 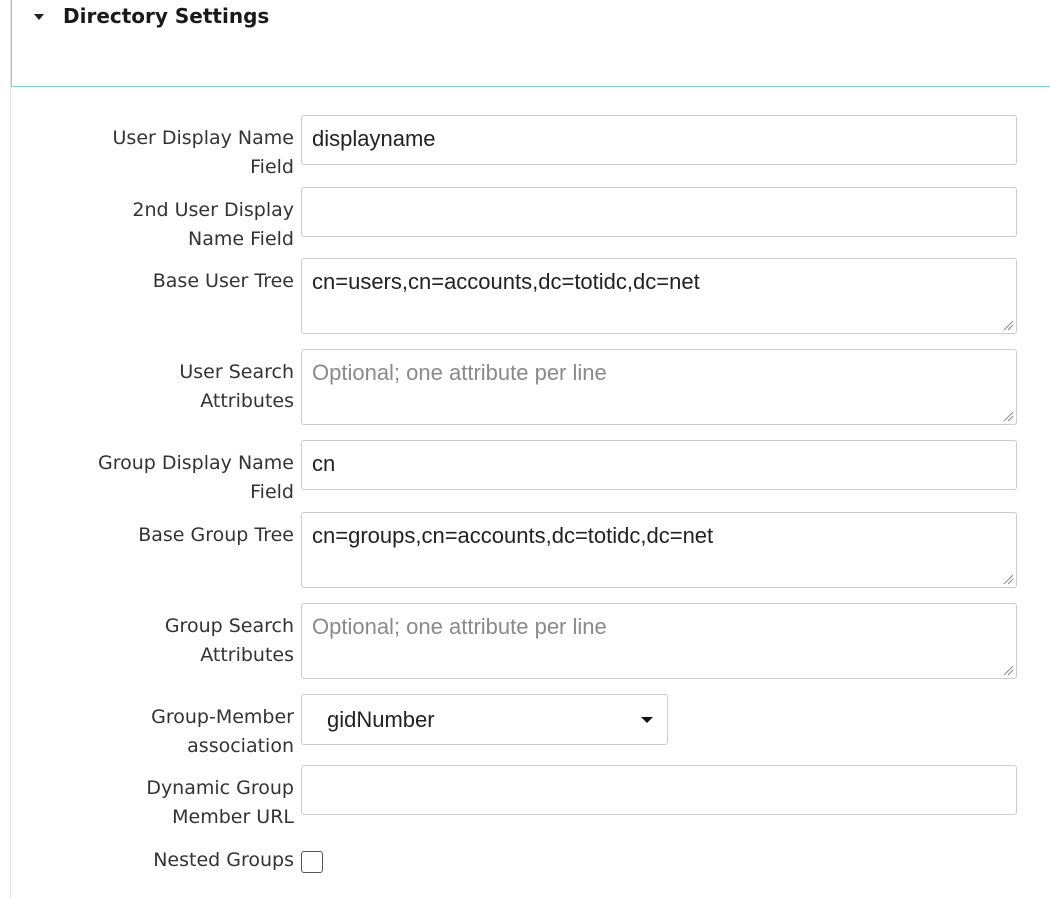 What do you see at coordinates (381, 719) in the screenshot?
I see `group-member-association-selected: gidNumber` at bounding box center [381, 719].